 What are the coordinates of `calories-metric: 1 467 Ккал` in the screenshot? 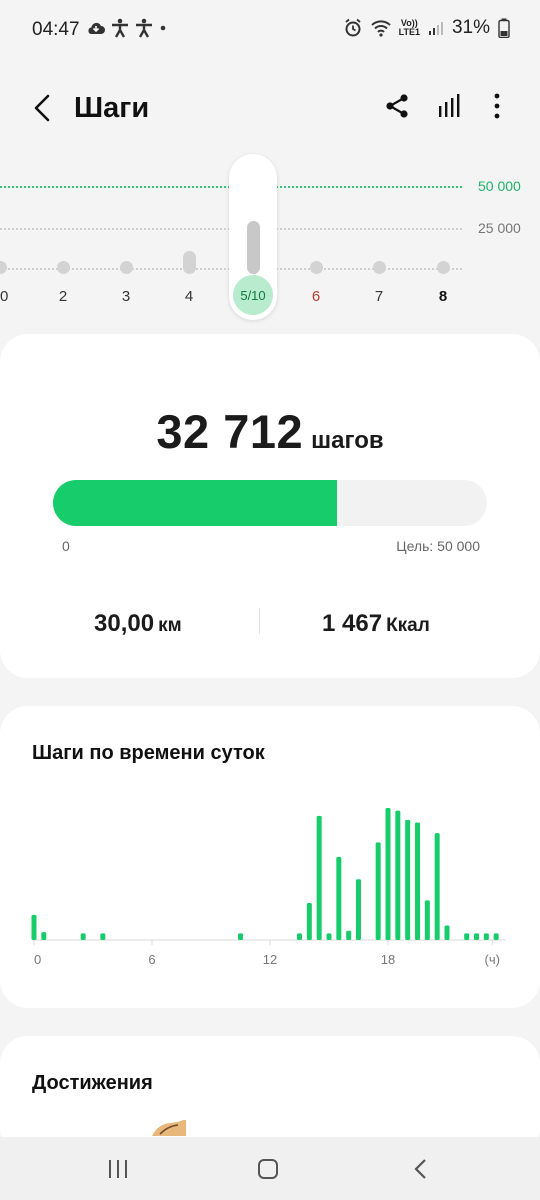 It's located at (376, 624).